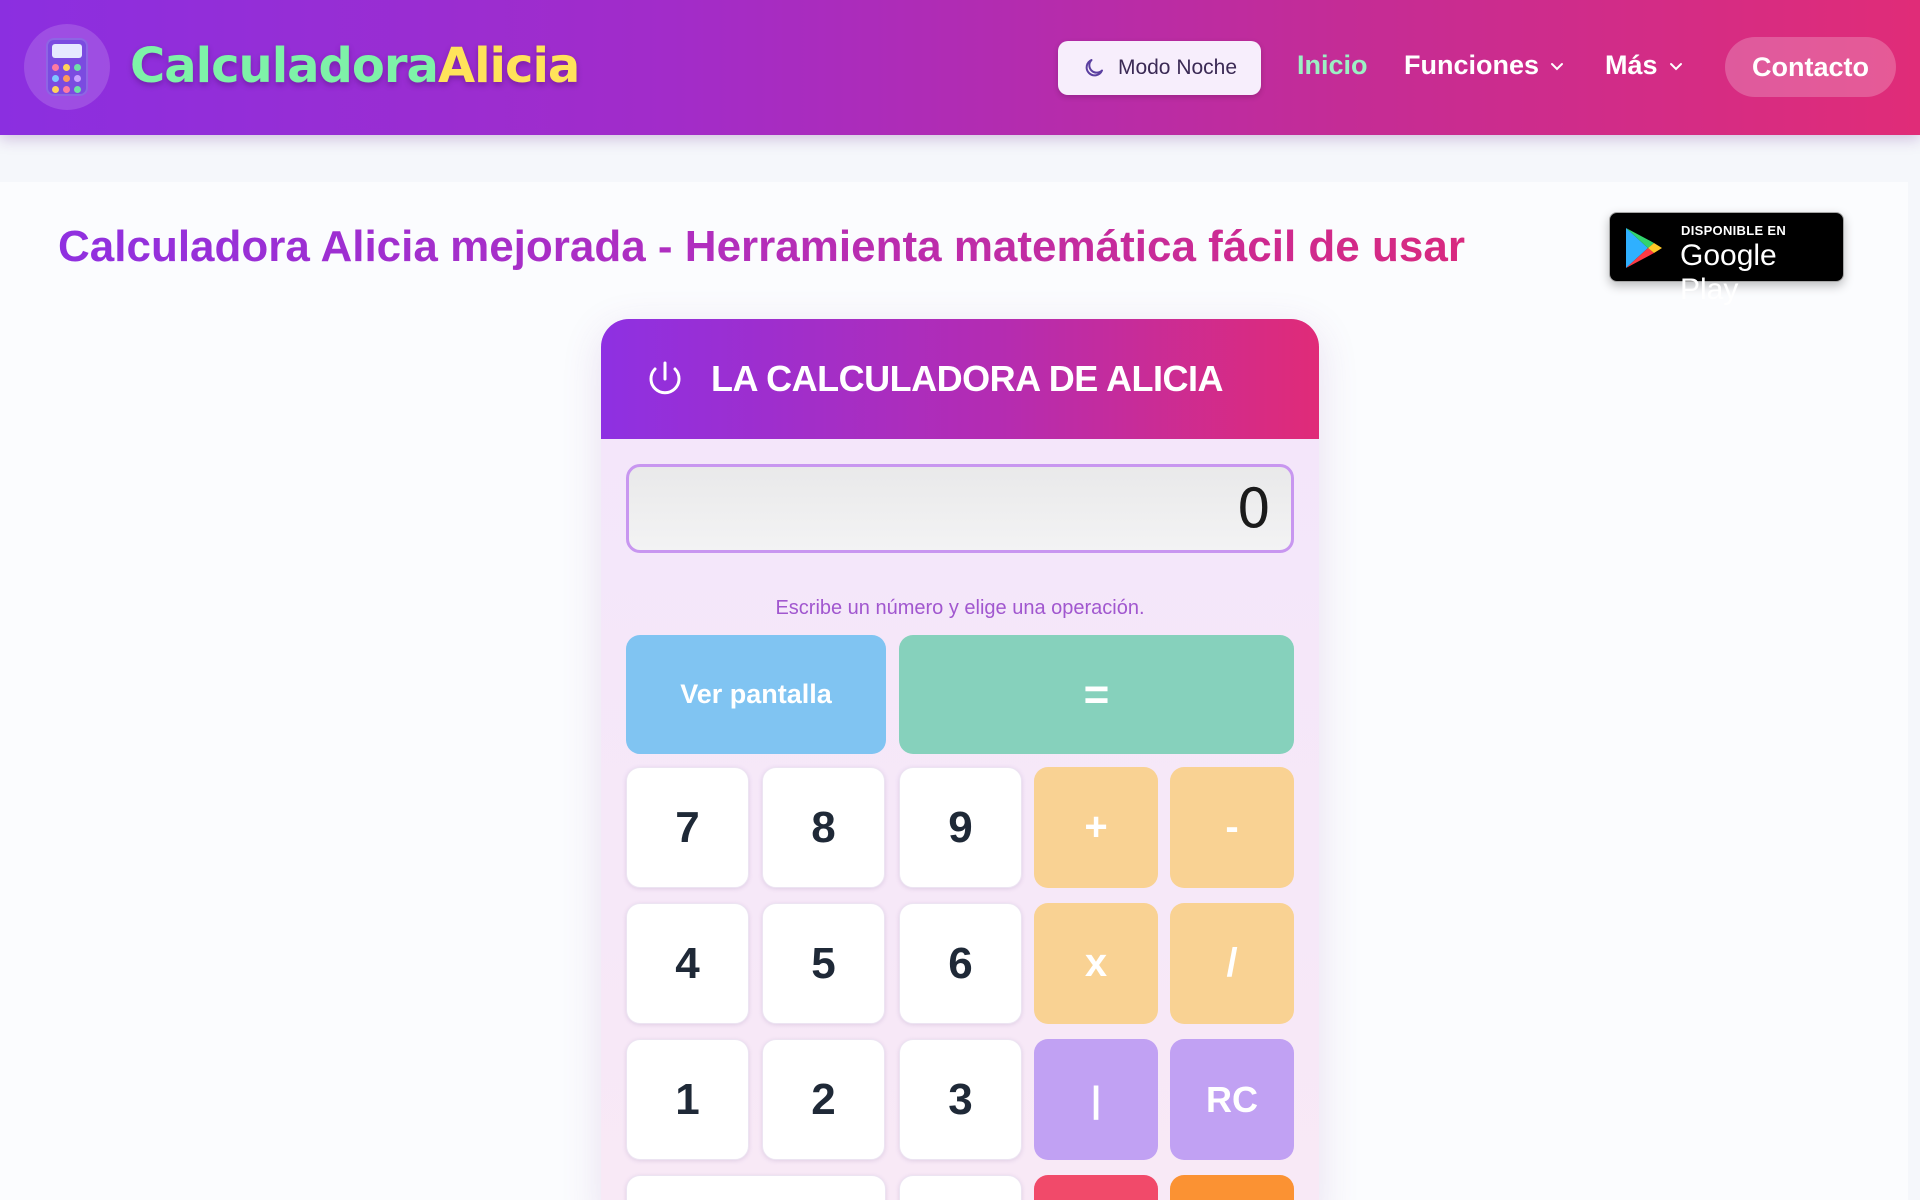  I want to click on view-screen-button: Ver pantalla, so click(756, 694).